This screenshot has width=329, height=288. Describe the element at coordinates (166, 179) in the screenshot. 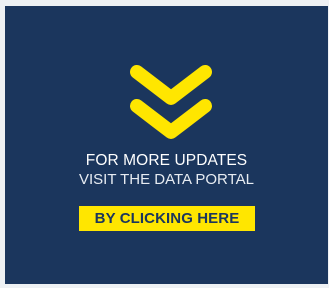

I see `promo-subheading: VISIT THE DATA PORTAL` at that location.